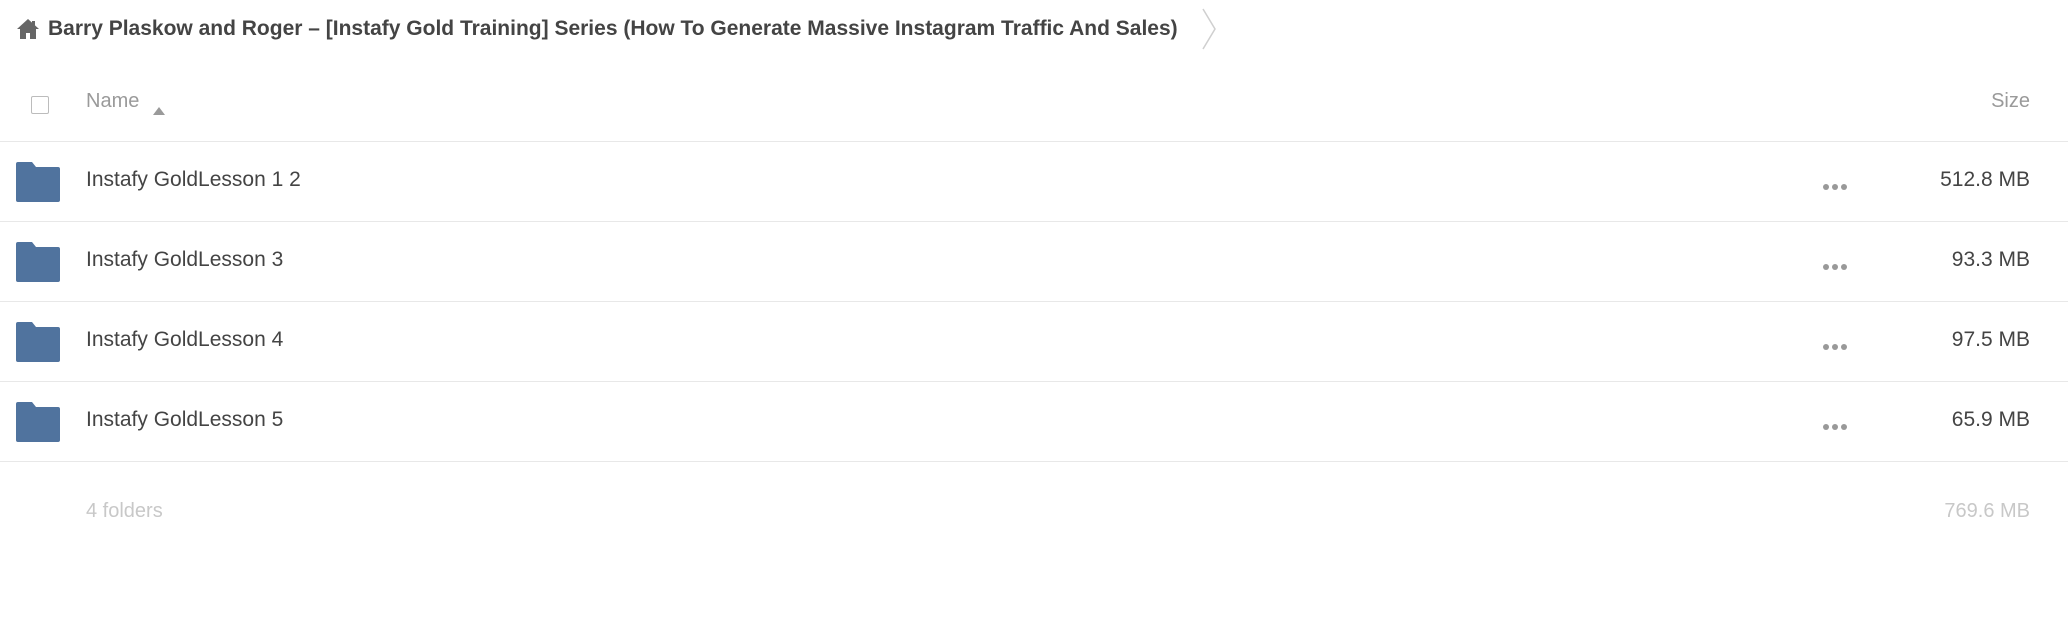  Describe the element at coordinates (193, 180) in the screenshot. I see `row-name: Instafy GoldLesson 1 2` at that location.